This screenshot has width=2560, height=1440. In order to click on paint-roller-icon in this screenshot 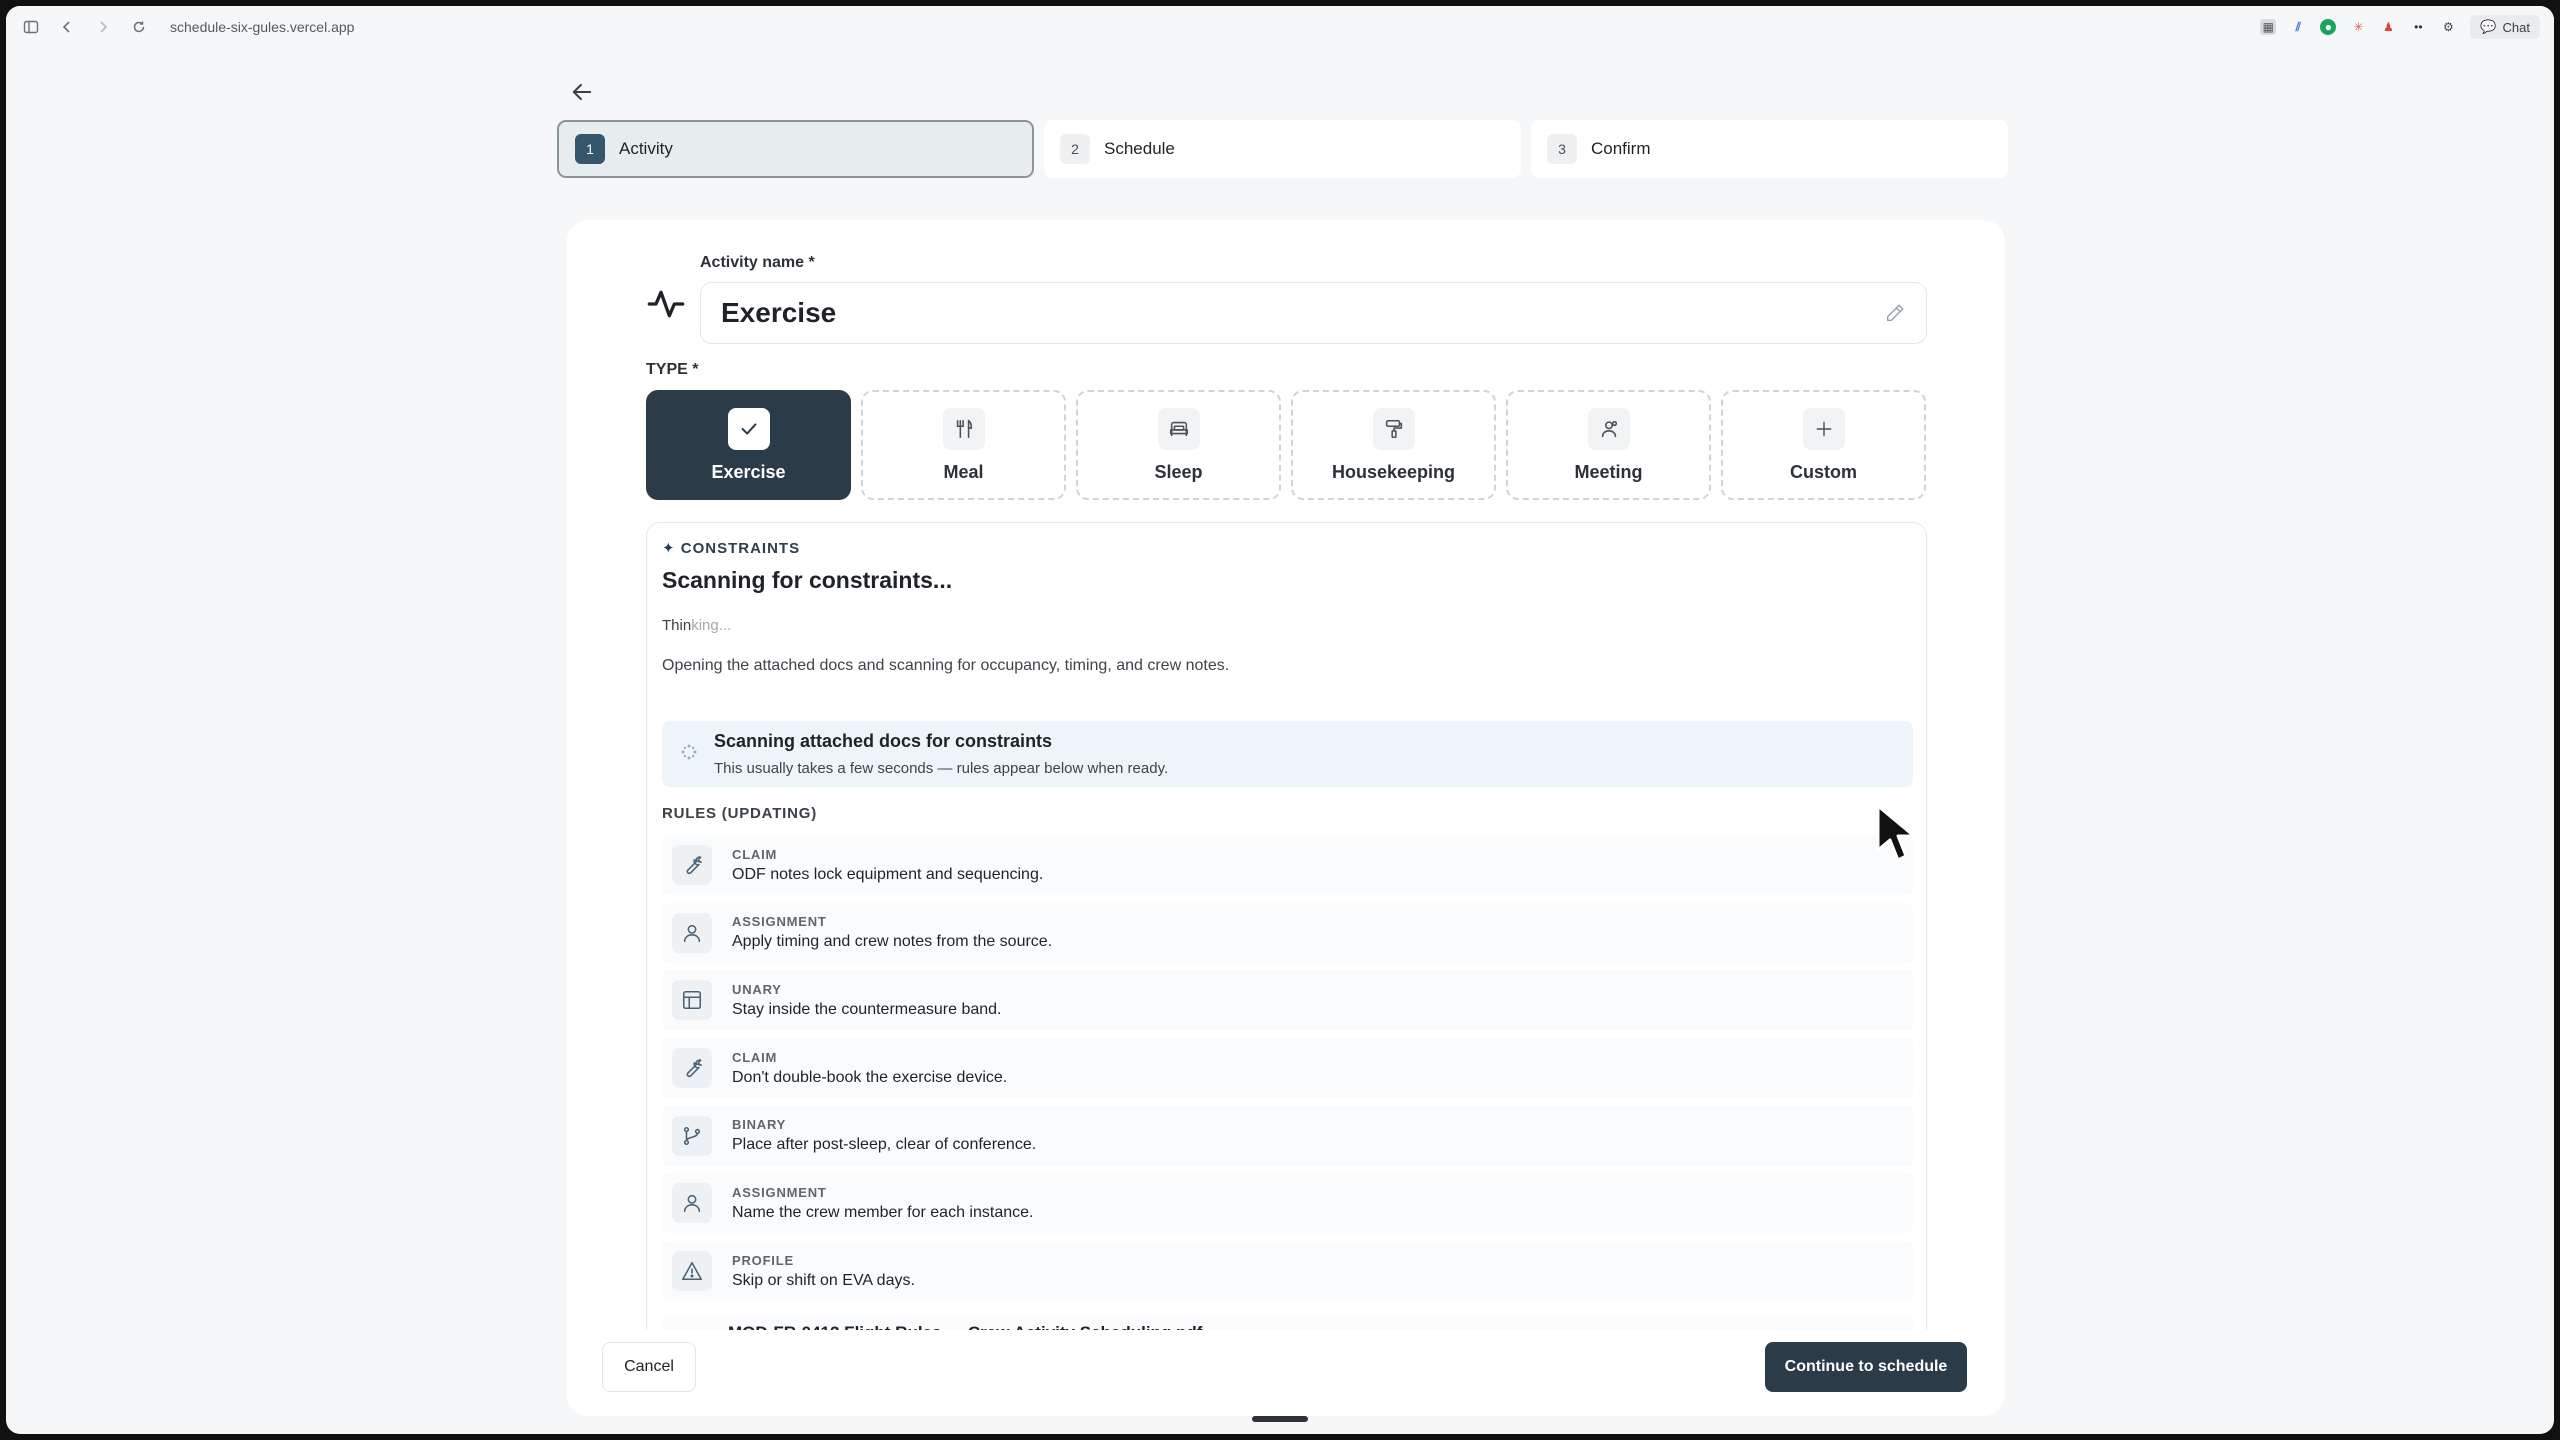, I will do `click(1393, 428)`.